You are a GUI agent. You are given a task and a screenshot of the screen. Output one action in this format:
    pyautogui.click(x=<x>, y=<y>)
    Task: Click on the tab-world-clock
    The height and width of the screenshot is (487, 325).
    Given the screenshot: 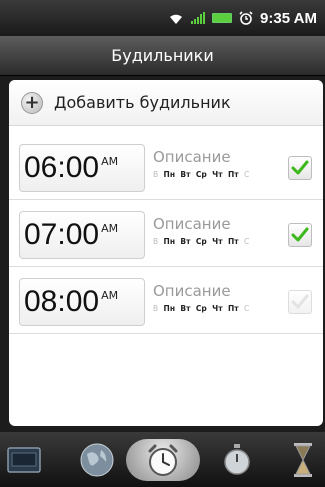 What is the action you would take?
    pyautogui.click(x=97, y=460)
    